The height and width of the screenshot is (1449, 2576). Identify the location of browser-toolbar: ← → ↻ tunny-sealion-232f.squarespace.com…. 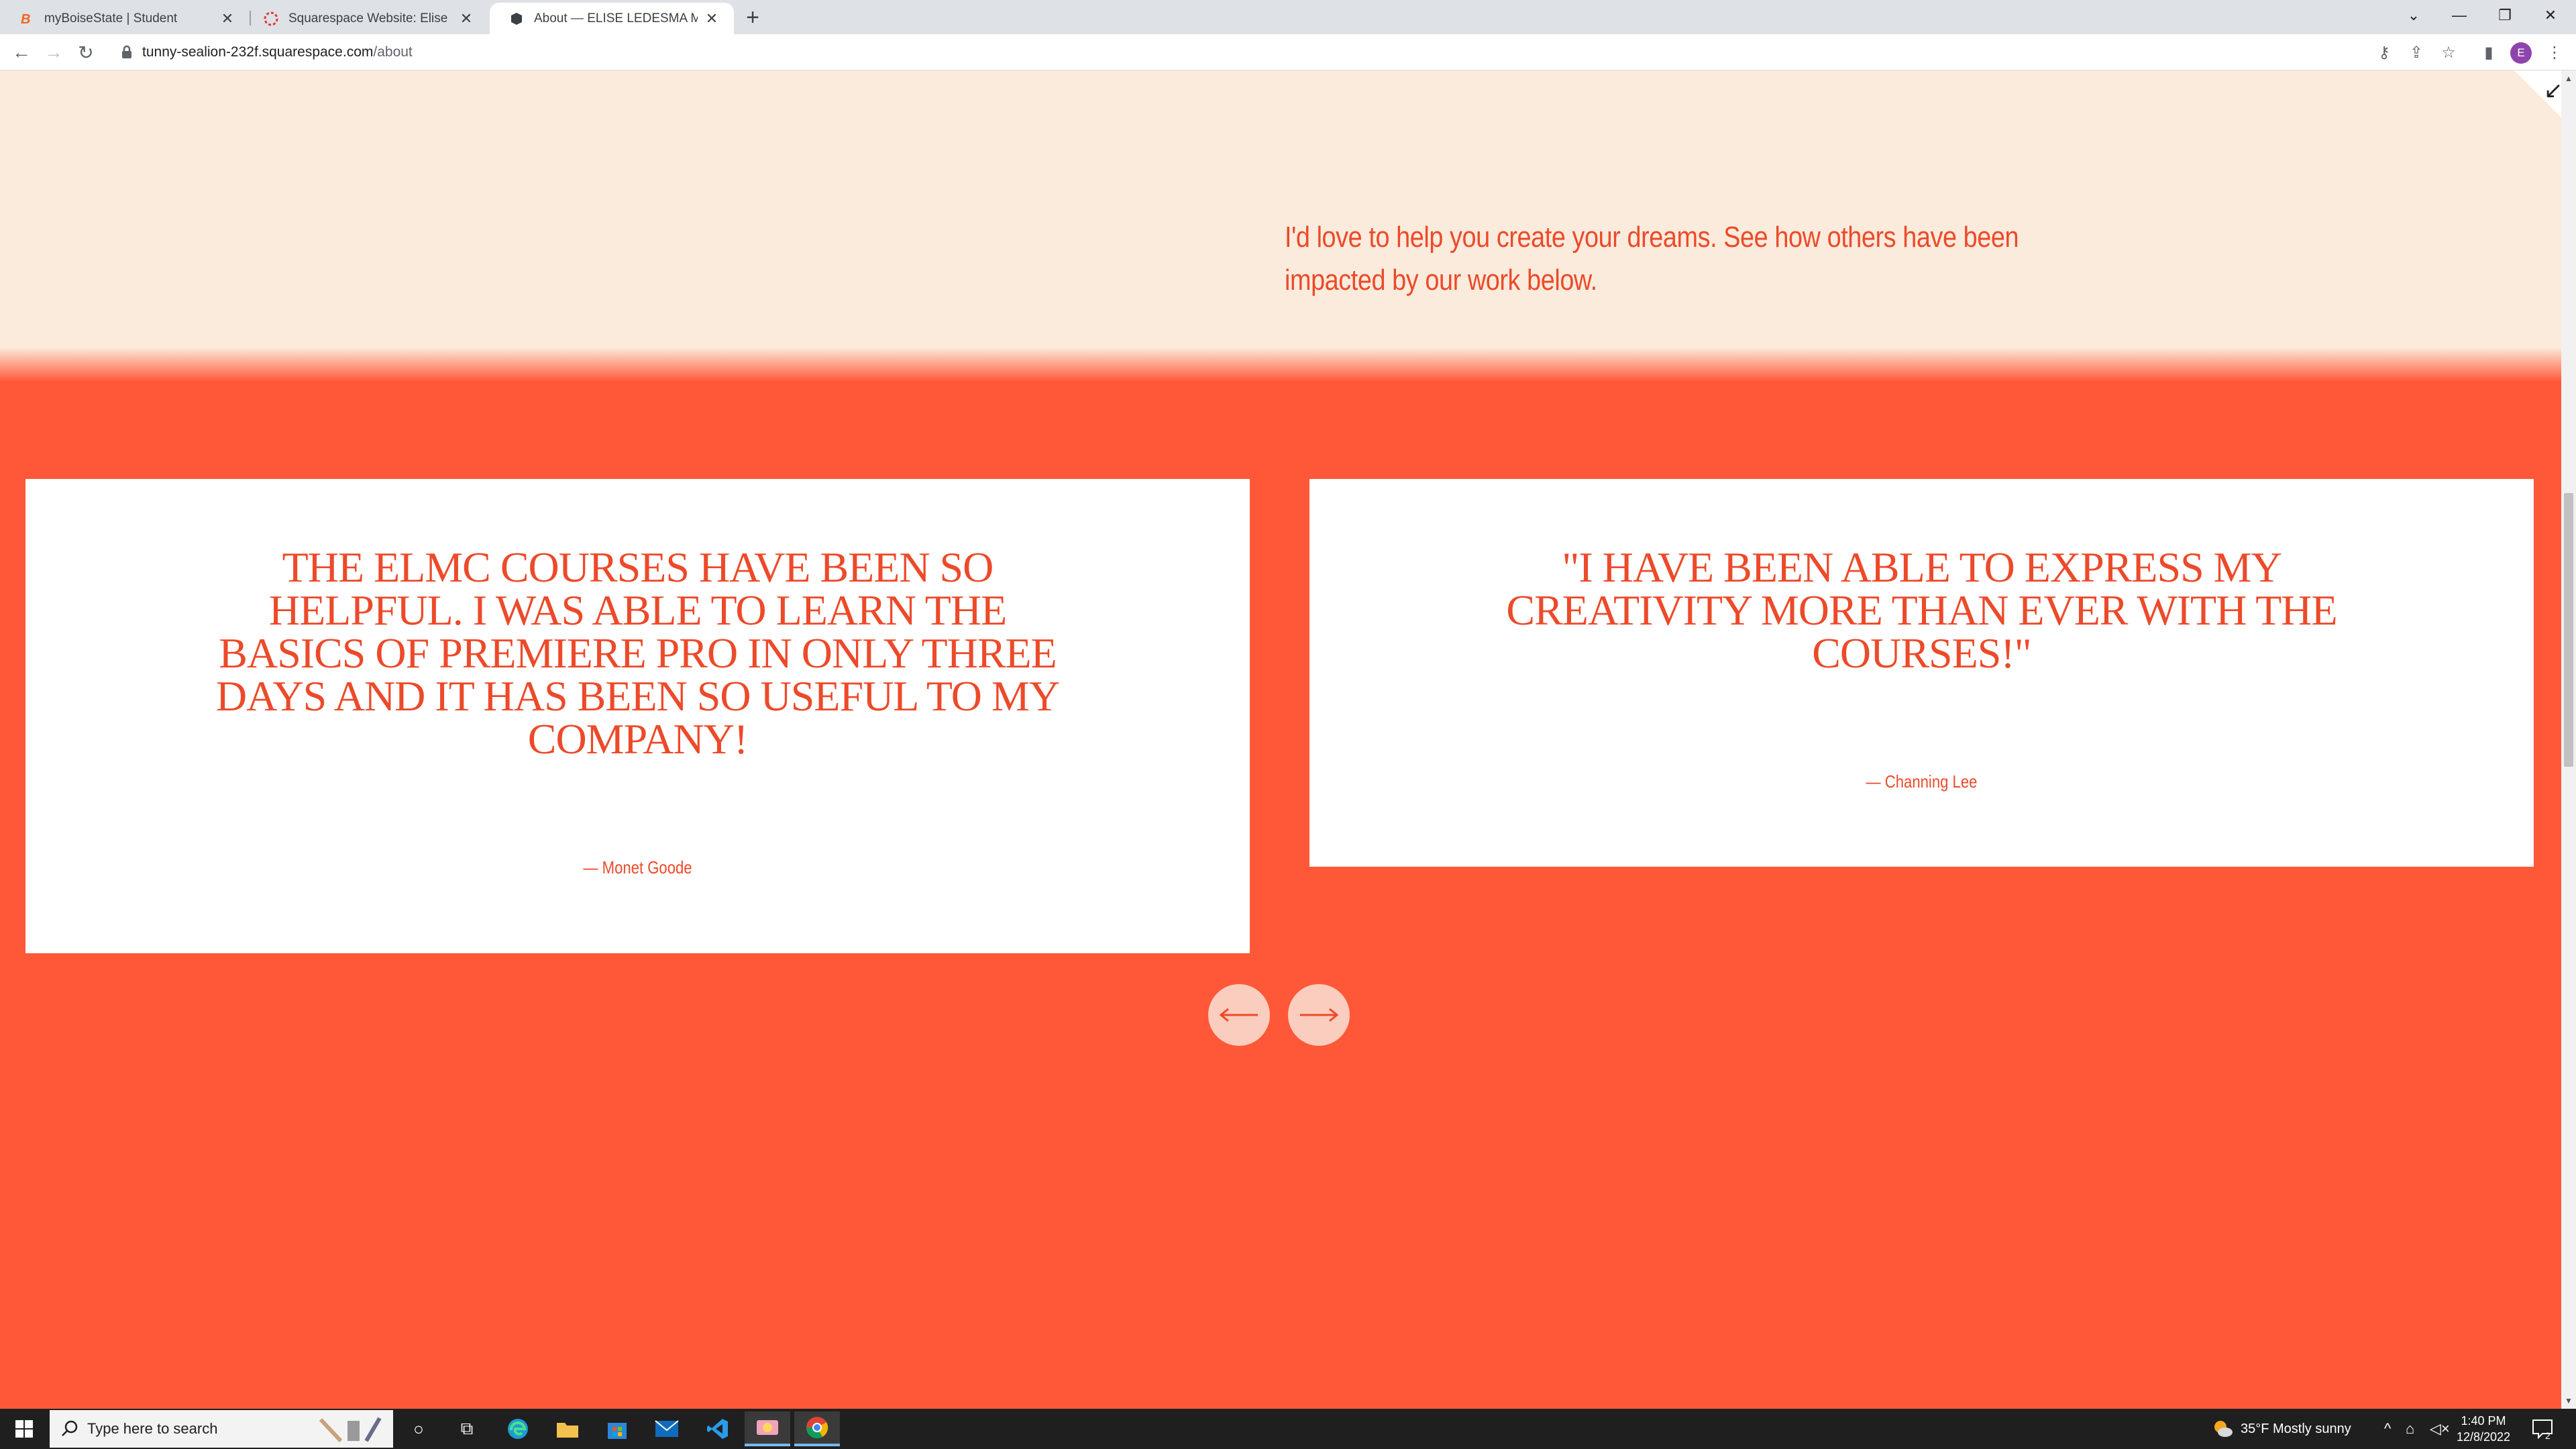
(1288, 52).